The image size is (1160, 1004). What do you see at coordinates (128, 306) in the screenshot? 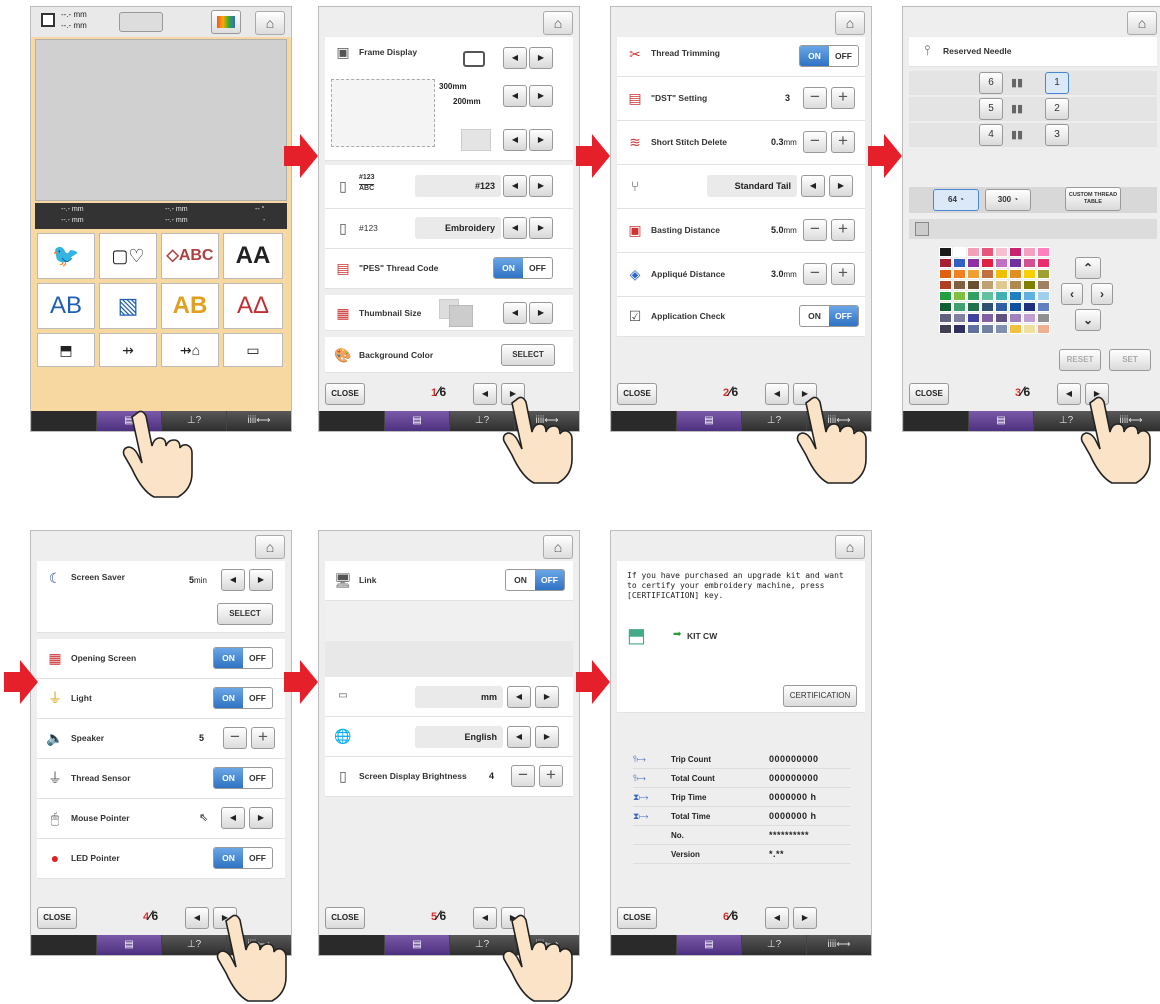
I see `tile-a-frame: ▧` at bounding box center [128, 306].